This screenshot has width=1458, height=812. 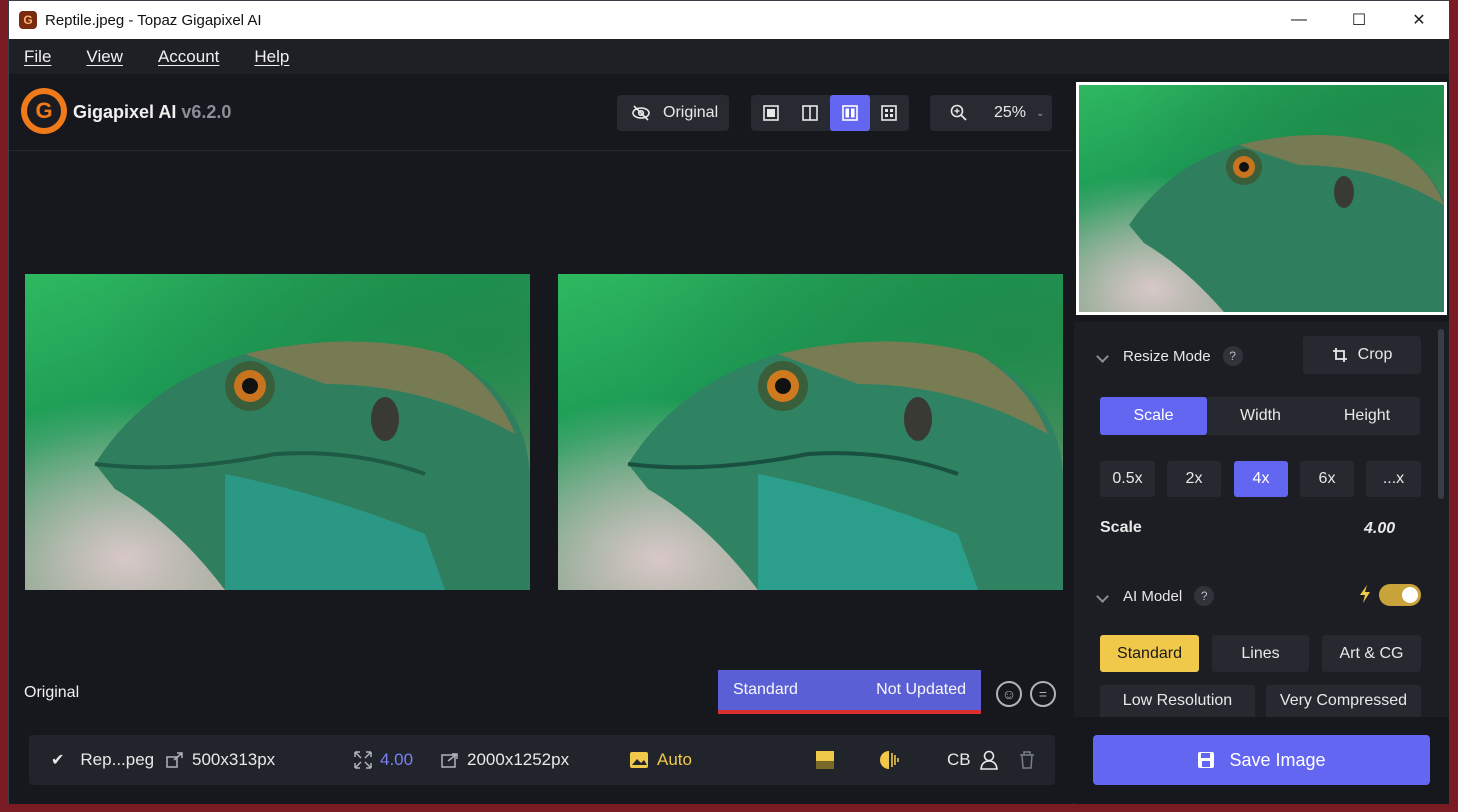 I want to click on scale-input: 4.00, so click(x=1379, y=529).